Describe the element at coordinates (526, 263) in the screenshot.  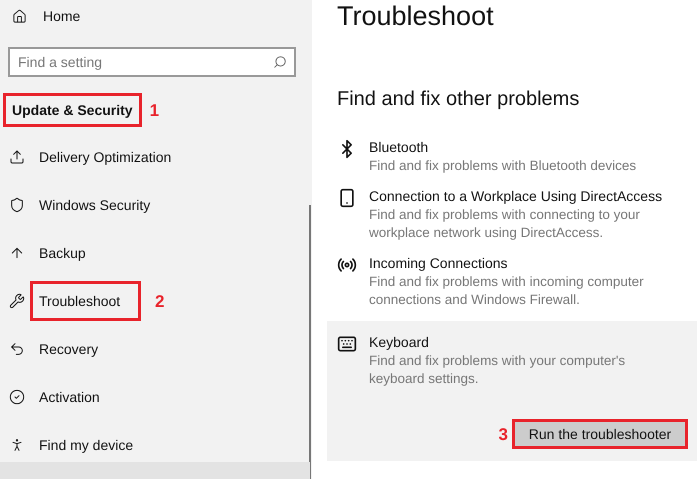
I see `troubleshooter-title: Incoming Connections` at that location.